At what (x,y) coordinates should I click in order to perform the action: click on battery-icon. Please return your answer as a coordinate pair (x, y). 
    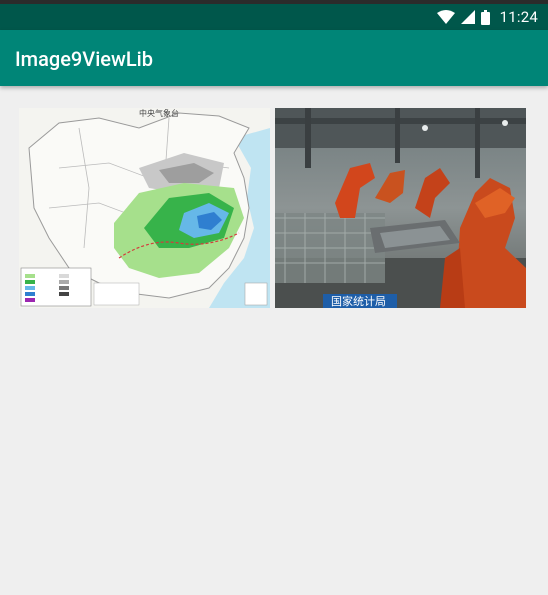
    Looking at the image, I should click on (485, 17).